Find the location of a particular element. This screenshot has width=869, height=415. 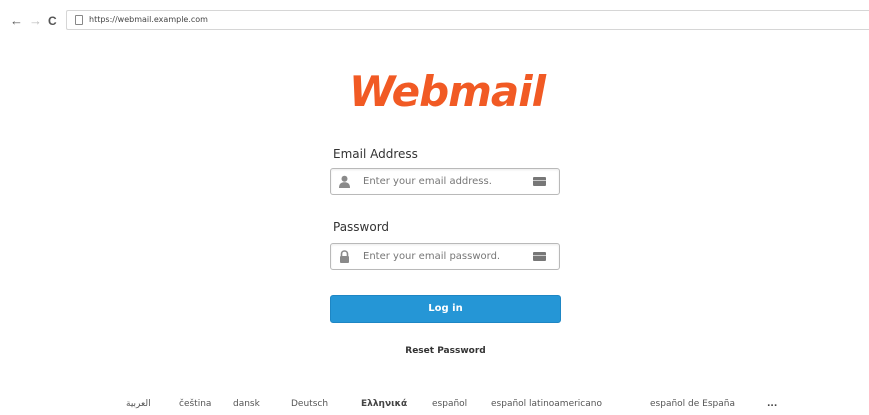

forward-arrow-icon: → is located at coordinates (35, 21).